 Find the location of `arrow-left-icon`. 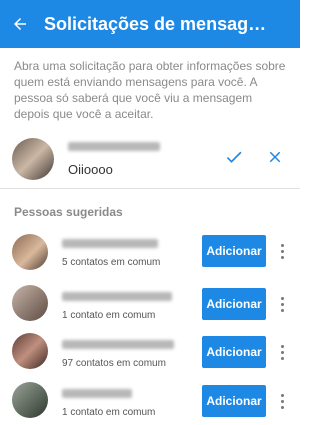

arrow-left-icon is located at coordinates (20, 24).